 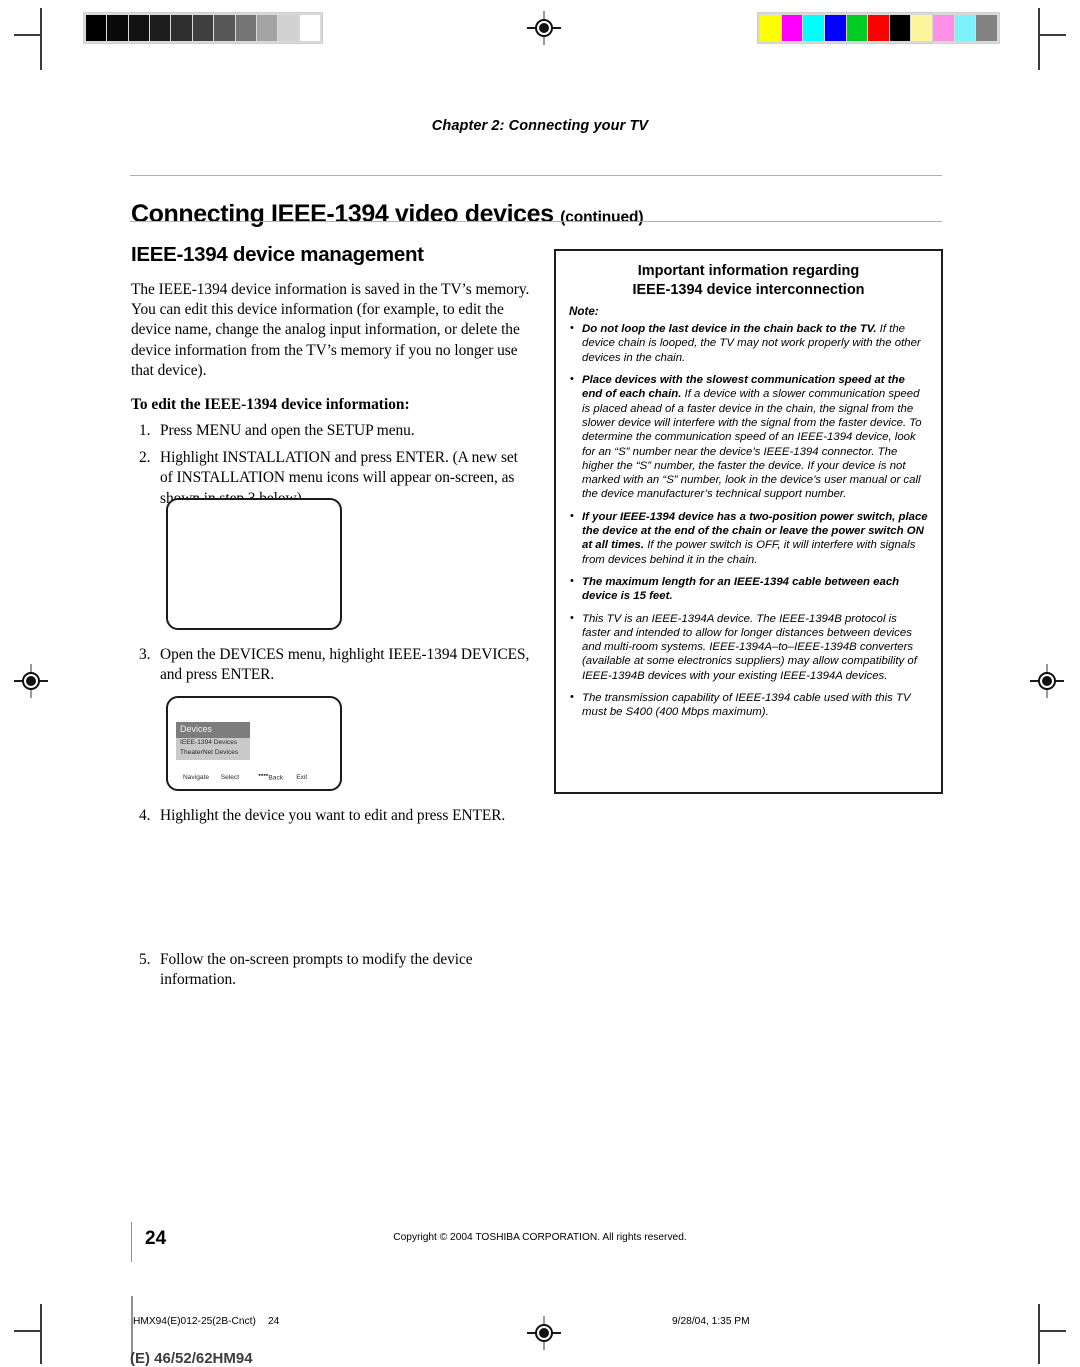 I want to click on grayscale-calibration-bar, so click(x=203, y=28).